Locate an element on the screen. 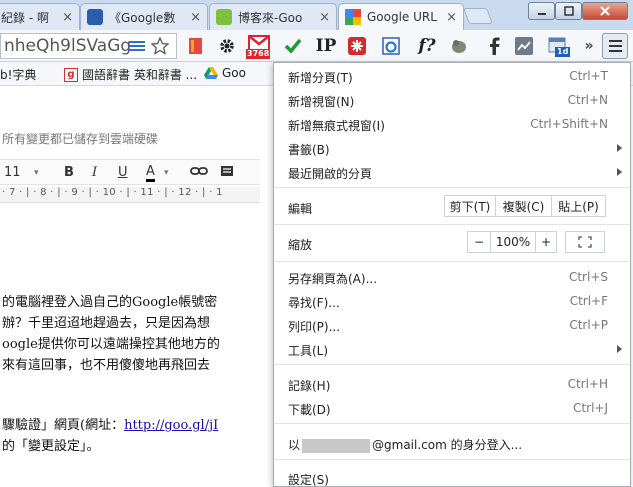 This screenshot has width=633, height=487. tab-2: 《Google數 × is located at coordinates (144, 16).